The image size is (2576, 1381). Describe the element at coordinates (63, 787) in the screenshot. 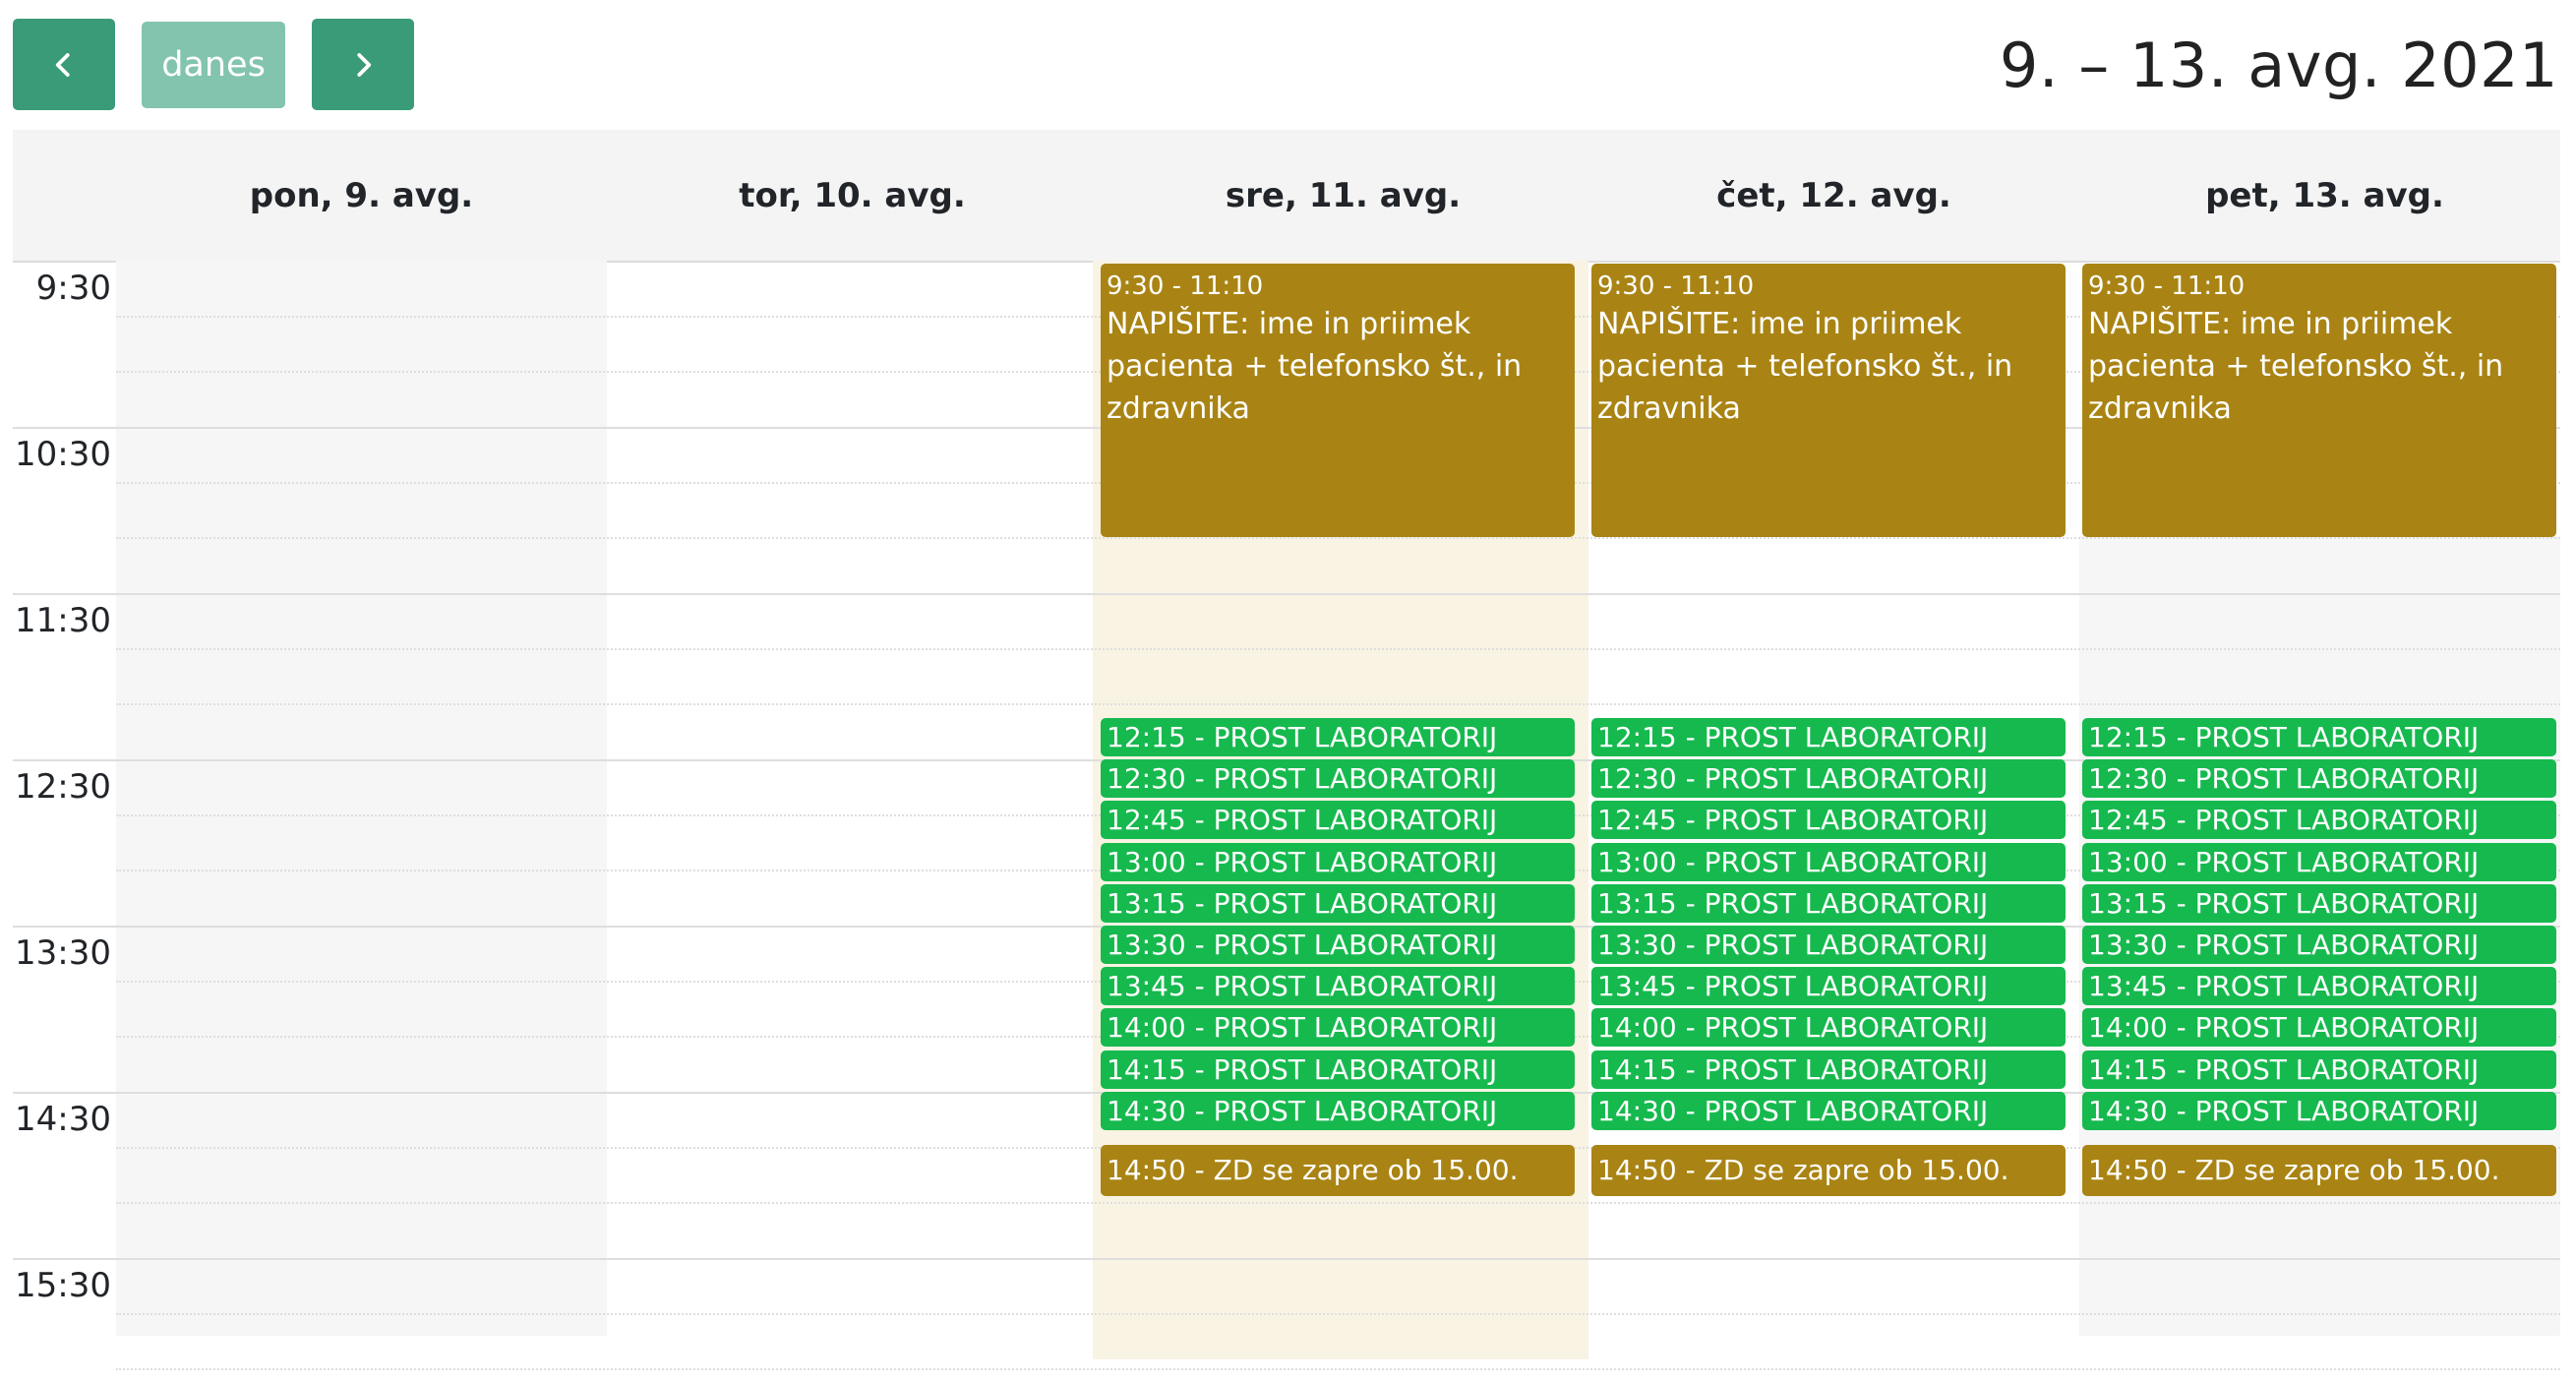

I see `time-label: 12:30` at that location.